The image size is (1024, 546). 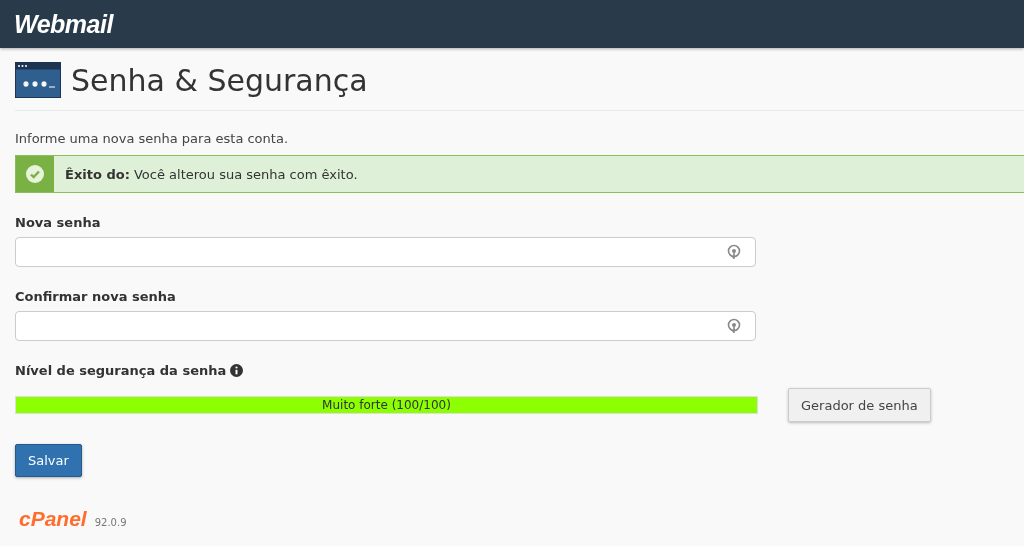 What do you see at coordinates (386, 405) in the screenshot?
I see `strength-reading: Muito forte (100/100)` at bounding box center [386, 405].